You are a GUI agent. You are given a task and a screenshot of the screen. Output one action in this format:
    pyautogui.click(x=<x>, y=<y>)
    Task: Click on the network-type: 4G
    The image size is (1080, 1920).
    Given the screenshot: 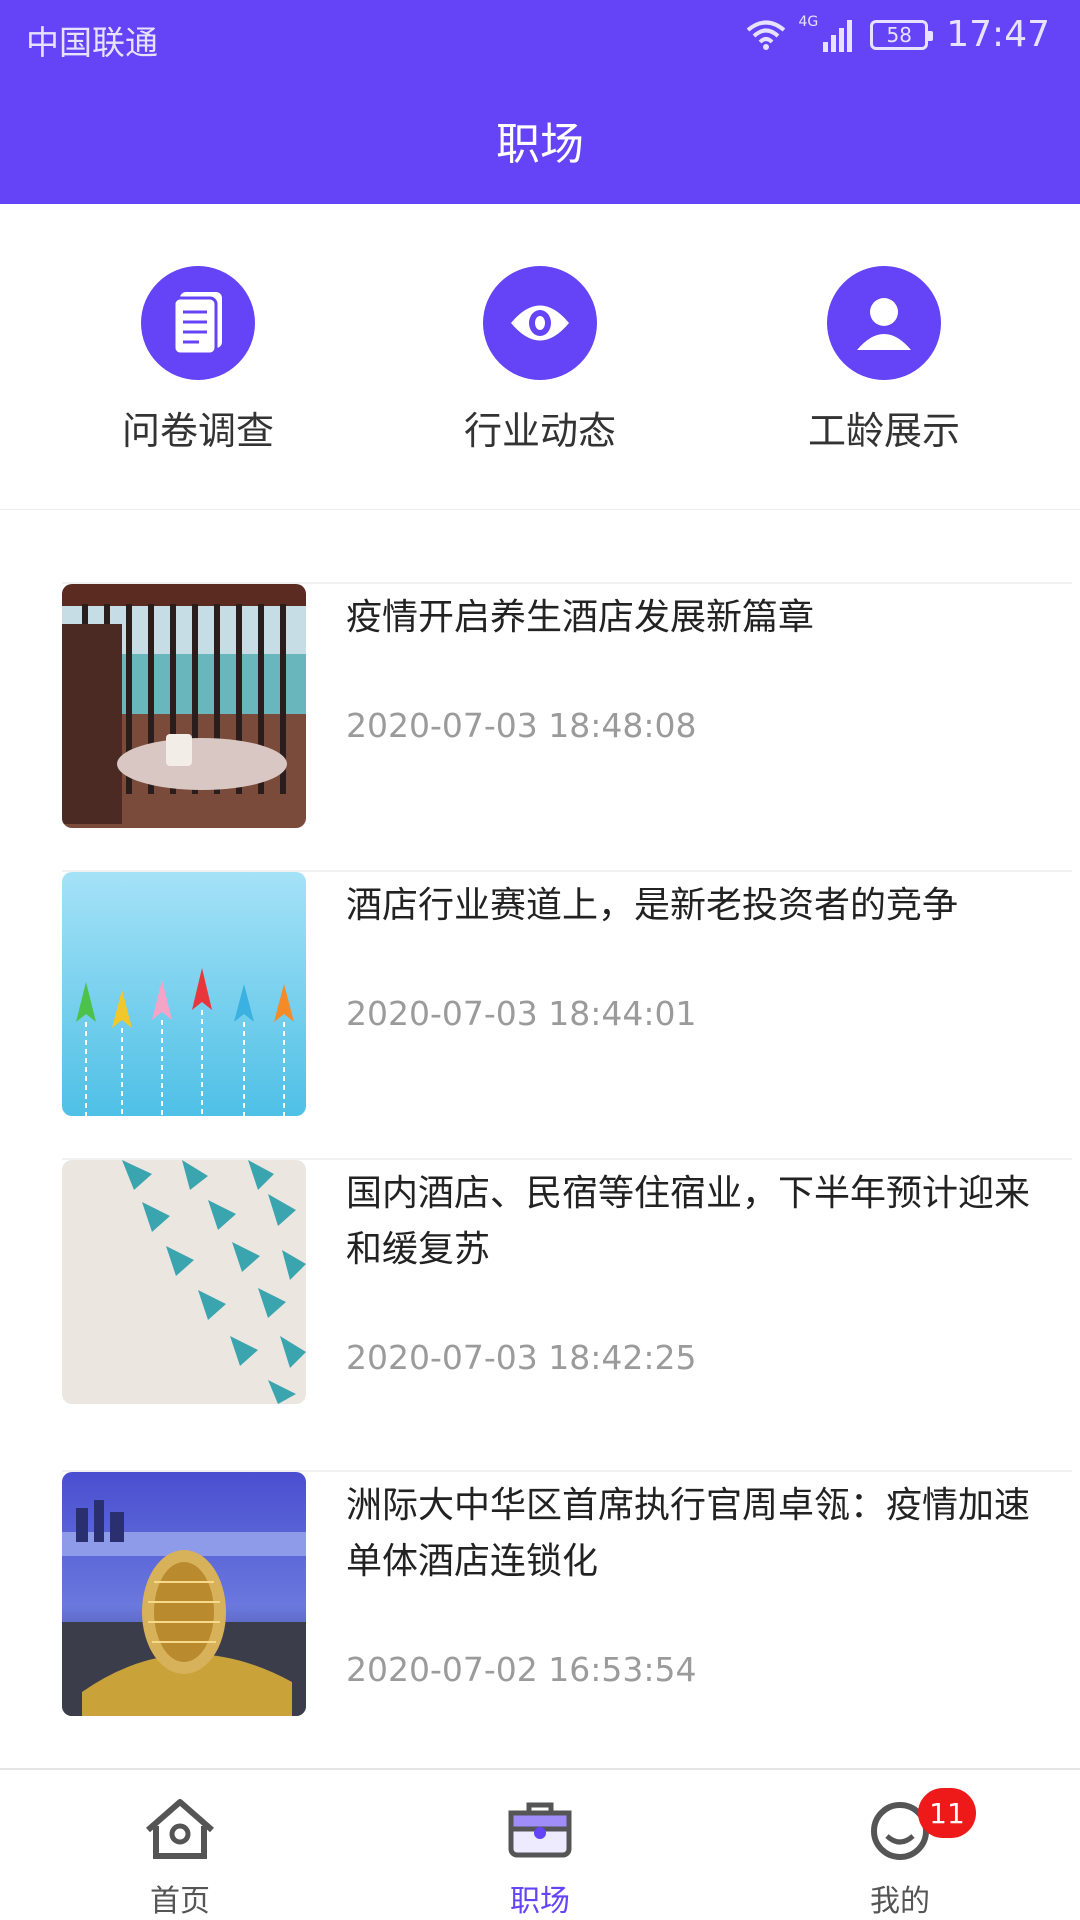 What is the action you would take?
    pyautogui.click(x=808, y=22)
    